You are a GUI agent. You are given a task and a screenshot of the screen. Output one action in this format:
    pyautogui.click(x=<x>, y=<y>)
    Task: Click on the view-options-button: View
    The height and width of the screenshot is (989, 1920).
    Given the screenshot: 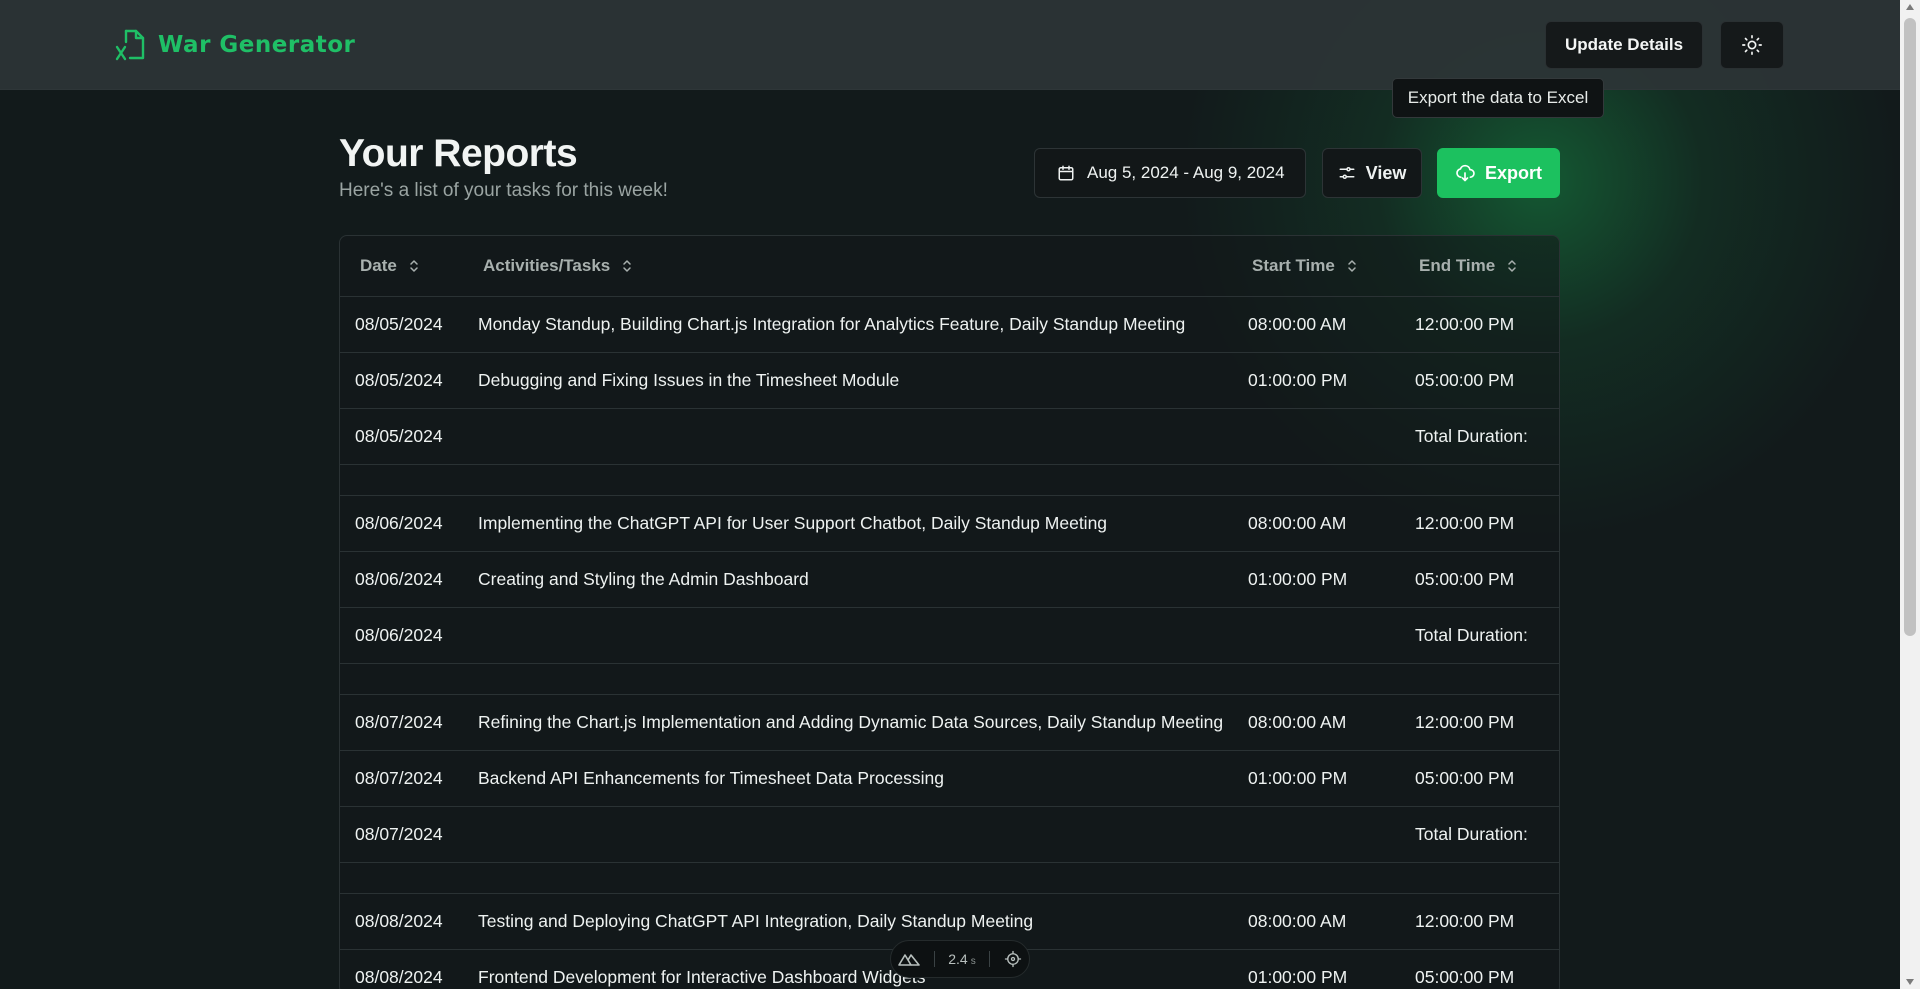 What is the action you would take?
    pyautogui.click(x=1372, y=173)
    